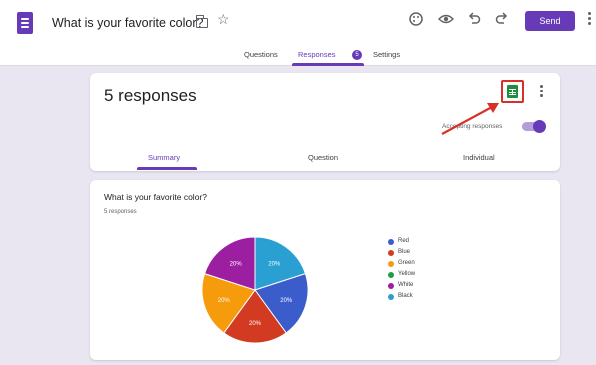  Describe the element at coordinates (404, 252) in the screenshot. I see `legend-label: Blue` at that location.